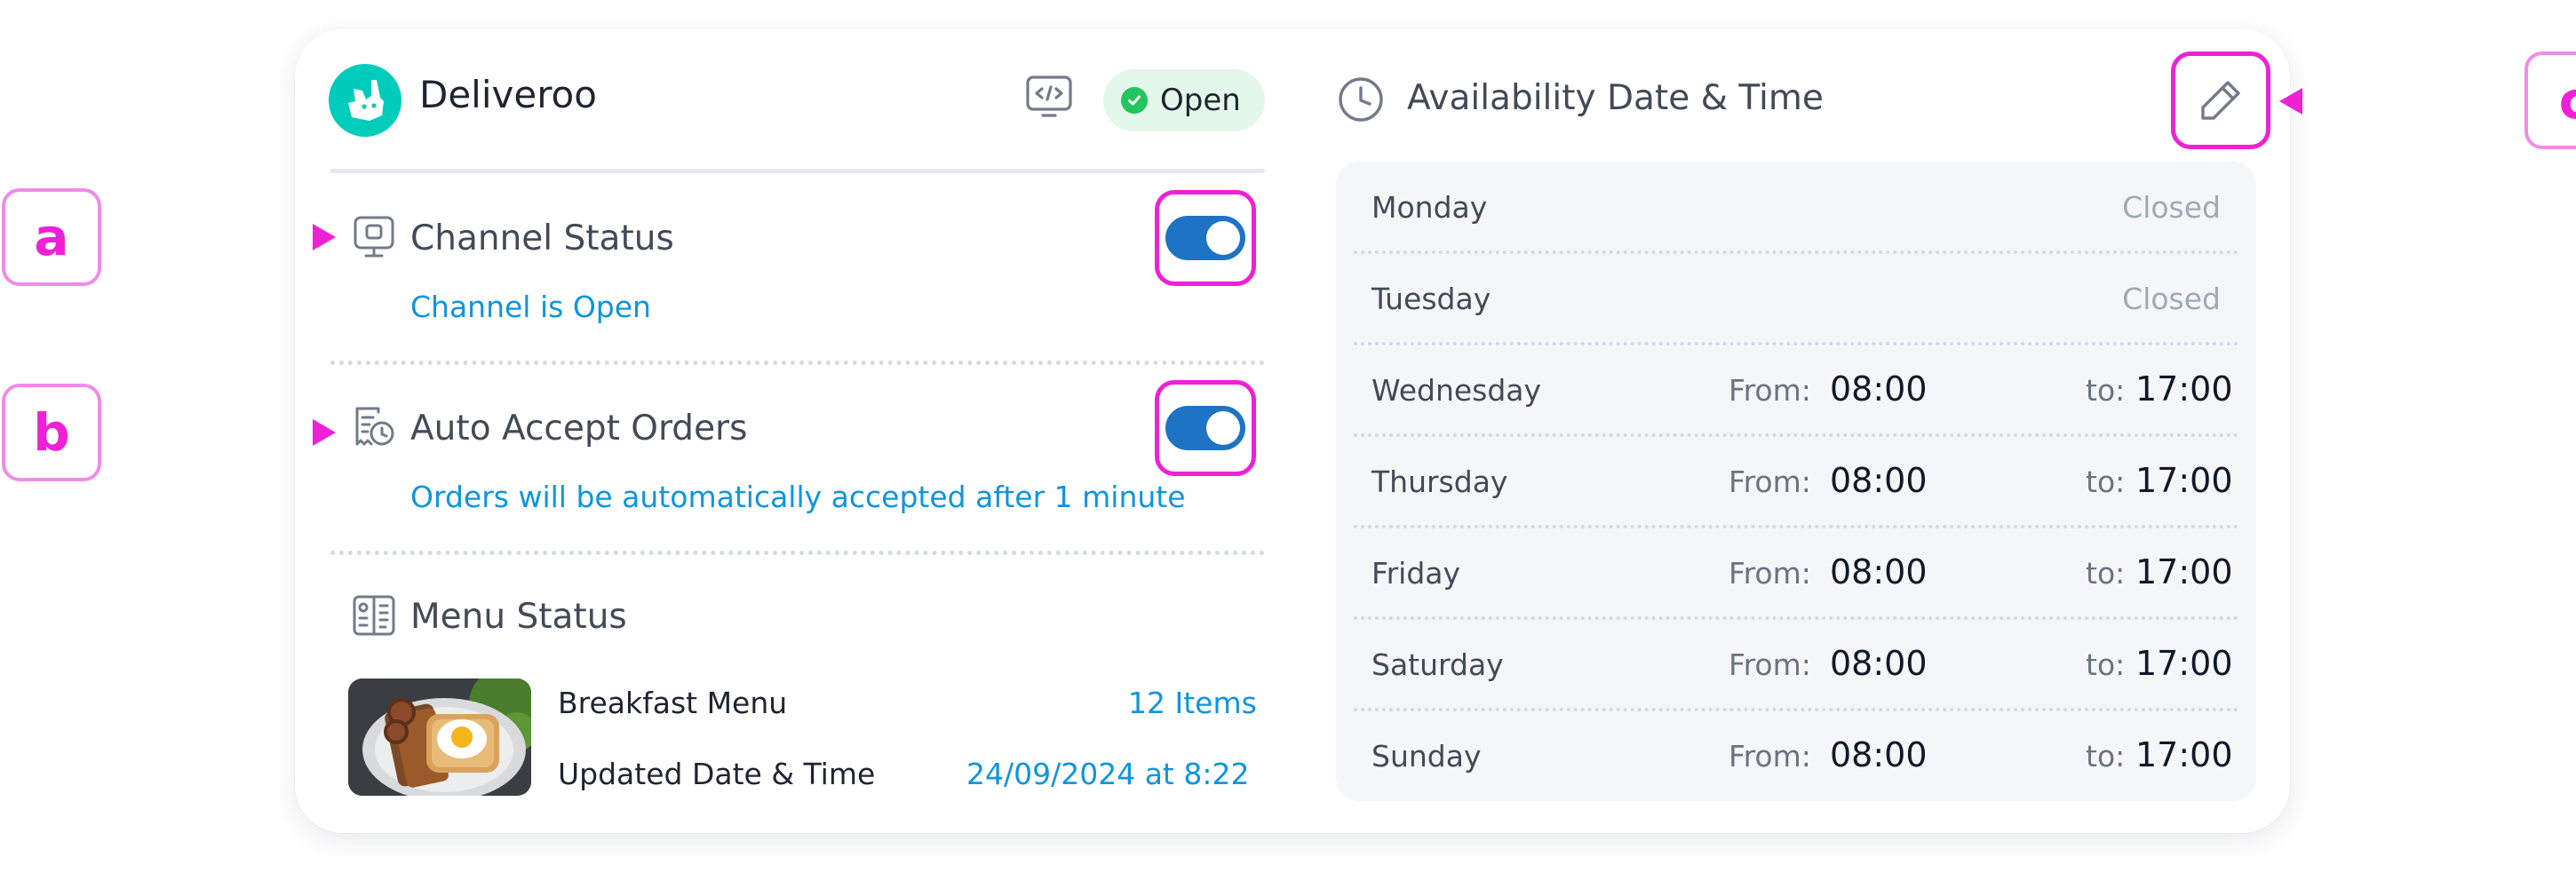 Image resolution: width=2576 pixels, height=873 pixels. I want to click on arrow-b, so click(217, 432).